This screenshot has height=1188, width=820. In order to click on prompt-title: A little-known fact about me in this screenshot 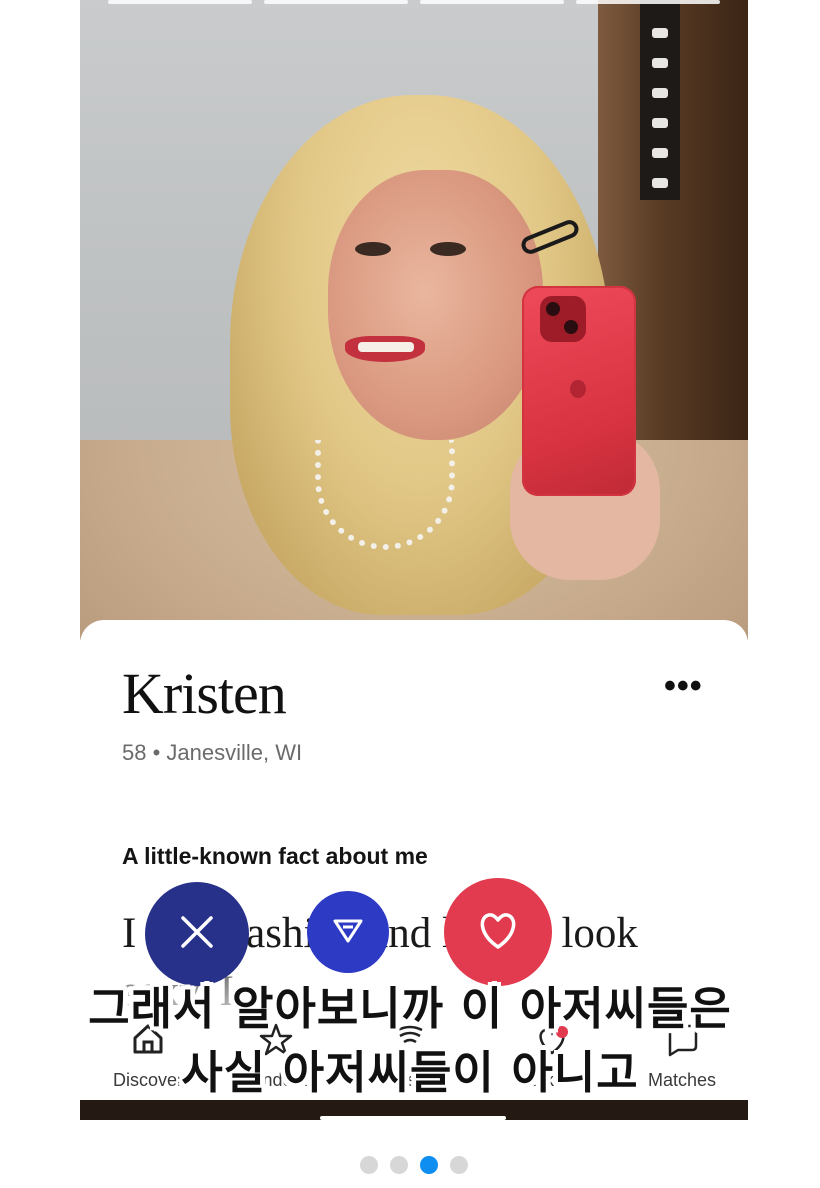, I will do `click(275, 856)`.